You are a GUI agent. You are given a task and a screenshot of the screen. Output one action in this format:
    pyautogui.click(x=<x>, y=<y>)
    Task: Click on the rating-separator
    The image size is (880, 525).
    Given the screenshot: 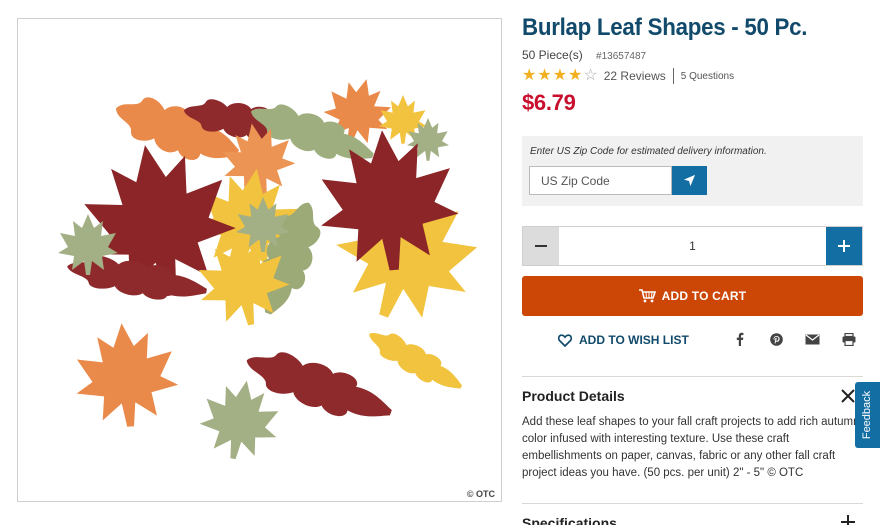 What is the action you would take?
    pyautogui.click(x=673, y=76)
    